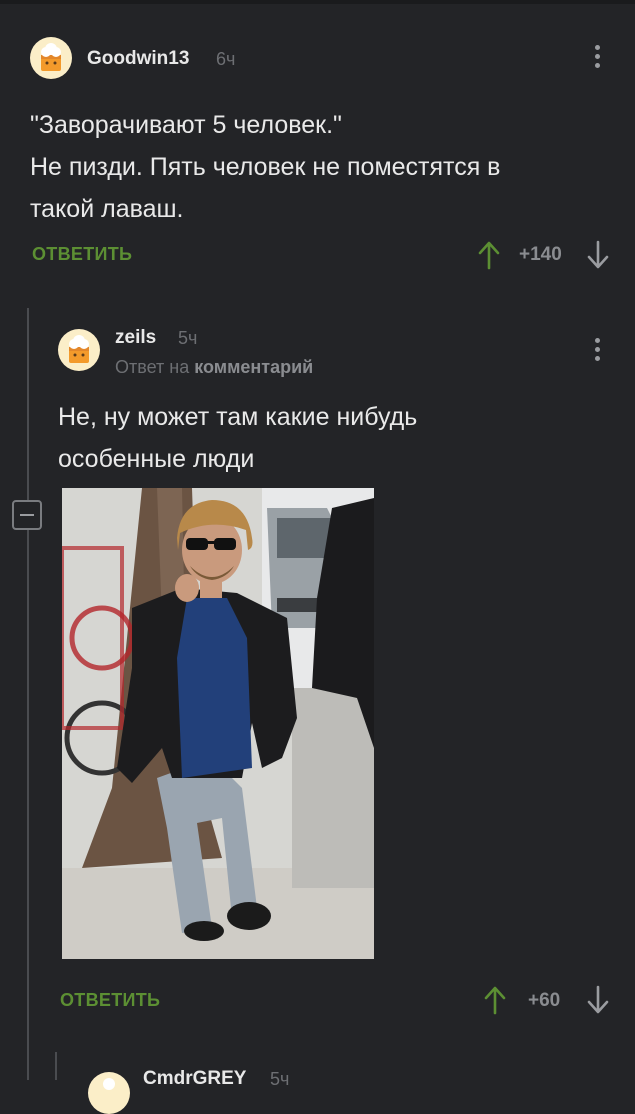  What do you see at coordinates (138, 59) in the screenshot?
I see `username: Goodwin13` at bounding box center [138, 59].